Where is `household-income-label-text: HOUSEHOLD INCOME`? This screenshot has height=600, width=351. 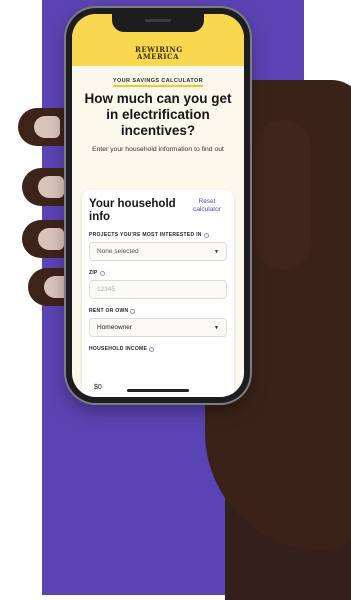
household-income-label-text: HOUSEHOLD INCOME is located at coordinates (118, 349).